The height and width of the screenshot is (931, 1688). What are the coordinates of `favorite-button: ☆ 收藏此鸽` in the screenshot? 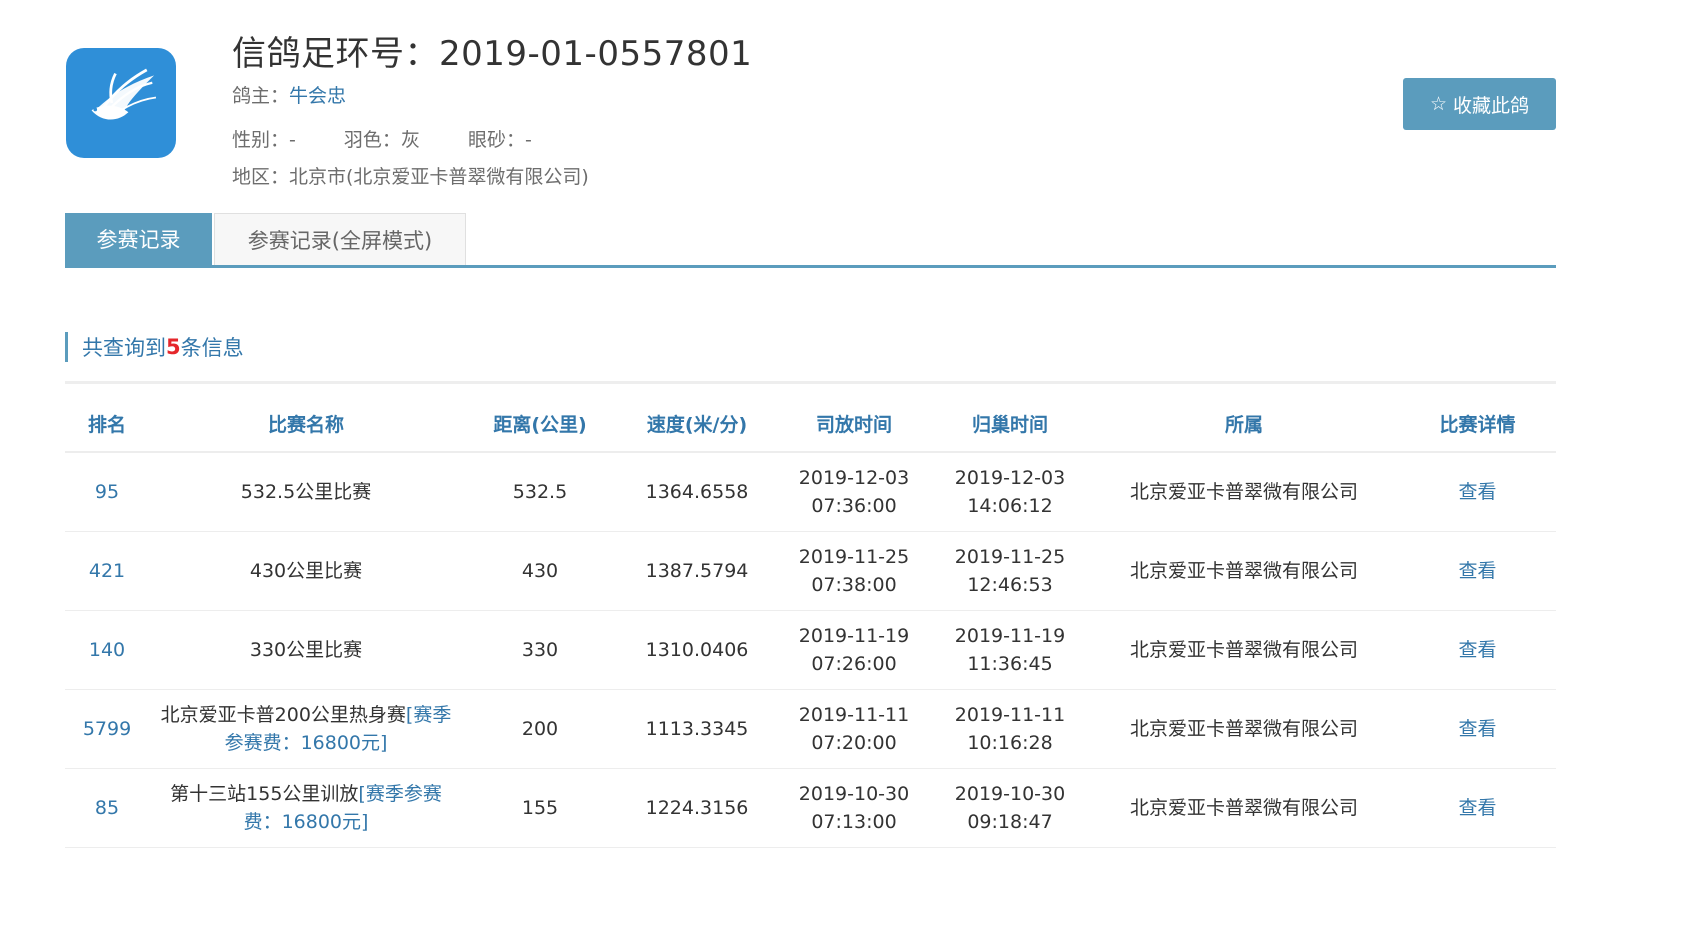 It's located at (1479, 104).